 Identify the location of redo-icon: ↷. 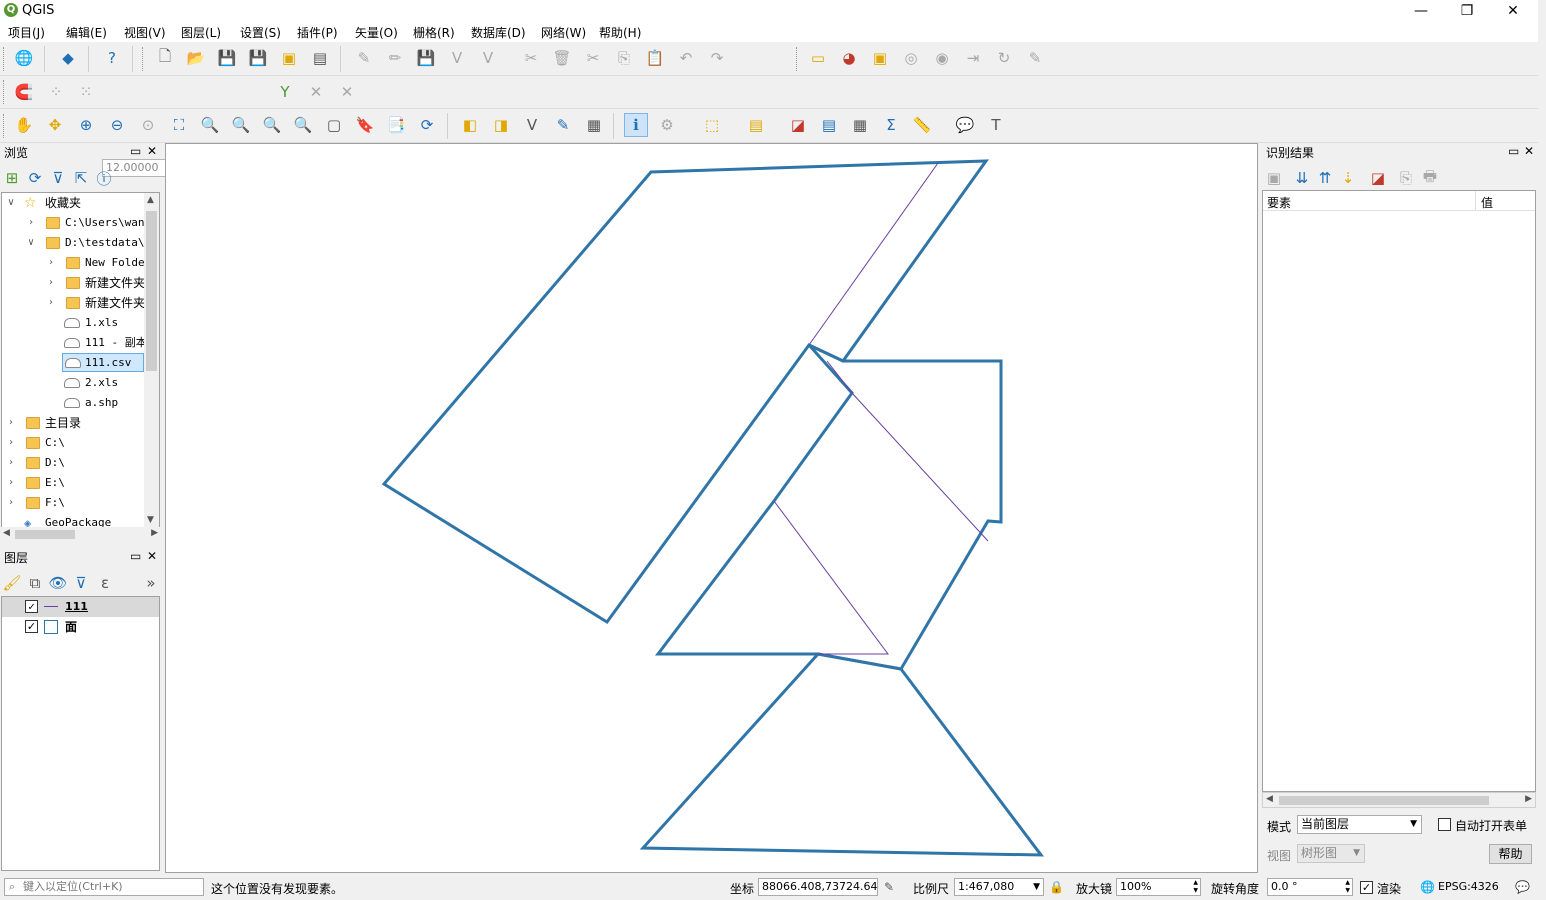
(717, 58).